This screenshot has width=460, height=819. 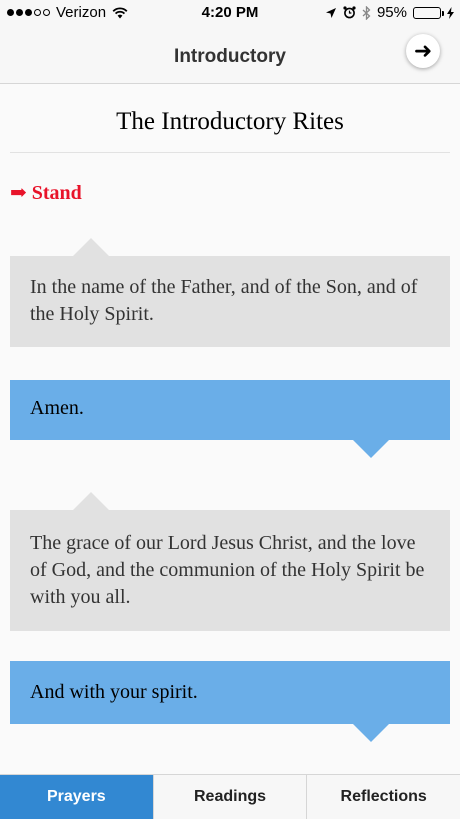 I want to click on charging-bolt-icon, so click(x=450, y=12).